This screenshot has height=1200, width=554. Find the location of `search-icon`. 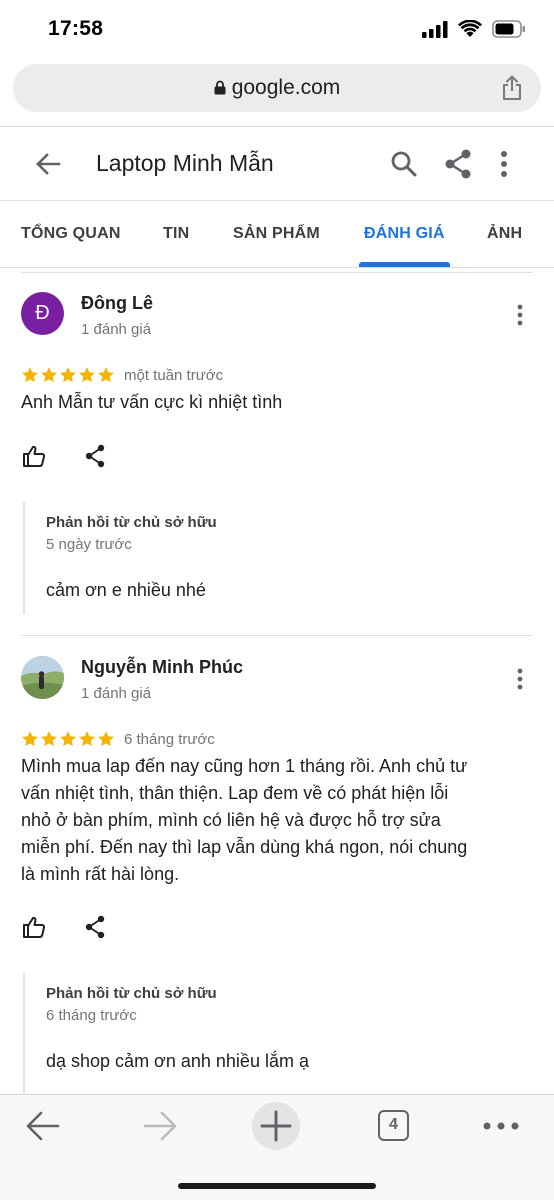

search-icon is located at coordinates (404, 166).